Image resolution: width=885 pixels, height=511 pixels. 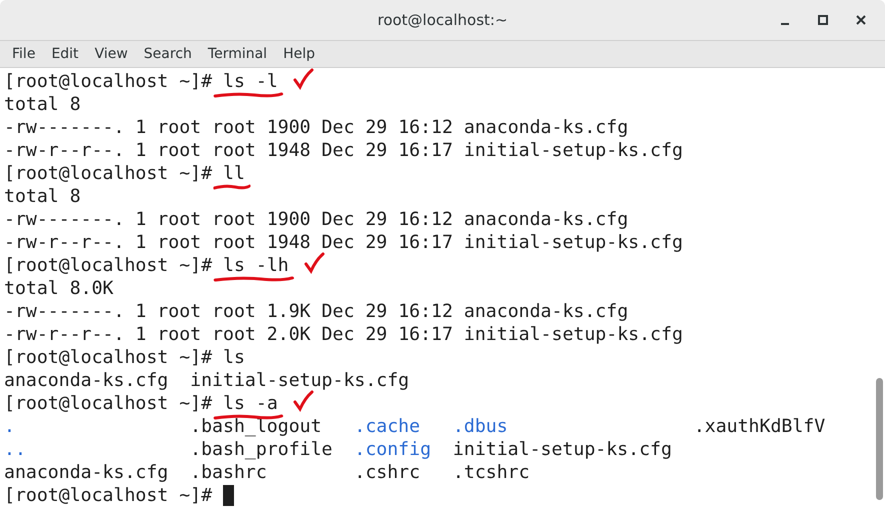 What do you see at coordinates (387, 426) in the screenshot?
I see `directory-name: .cache` at bounding box center [387, 426].